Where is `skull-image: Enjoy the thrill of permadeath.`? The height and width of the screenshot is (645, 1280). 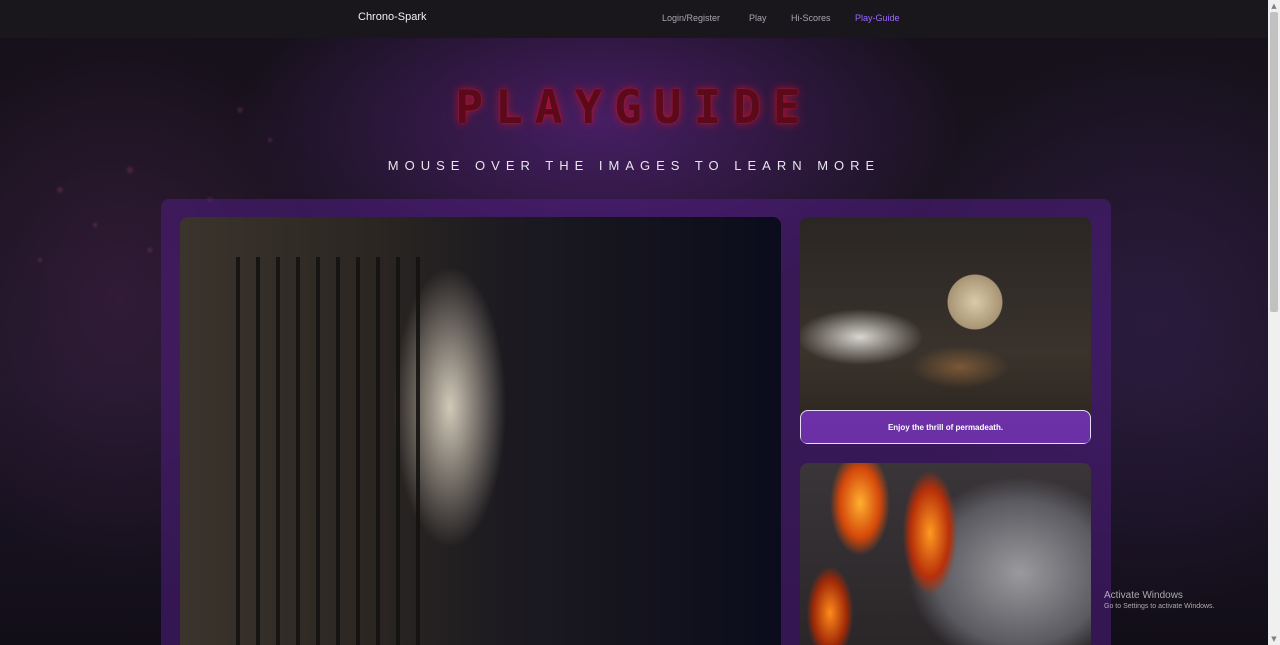 skull-image: Enjoy the thrill of permadeath. is located at coordinates (945, 330).